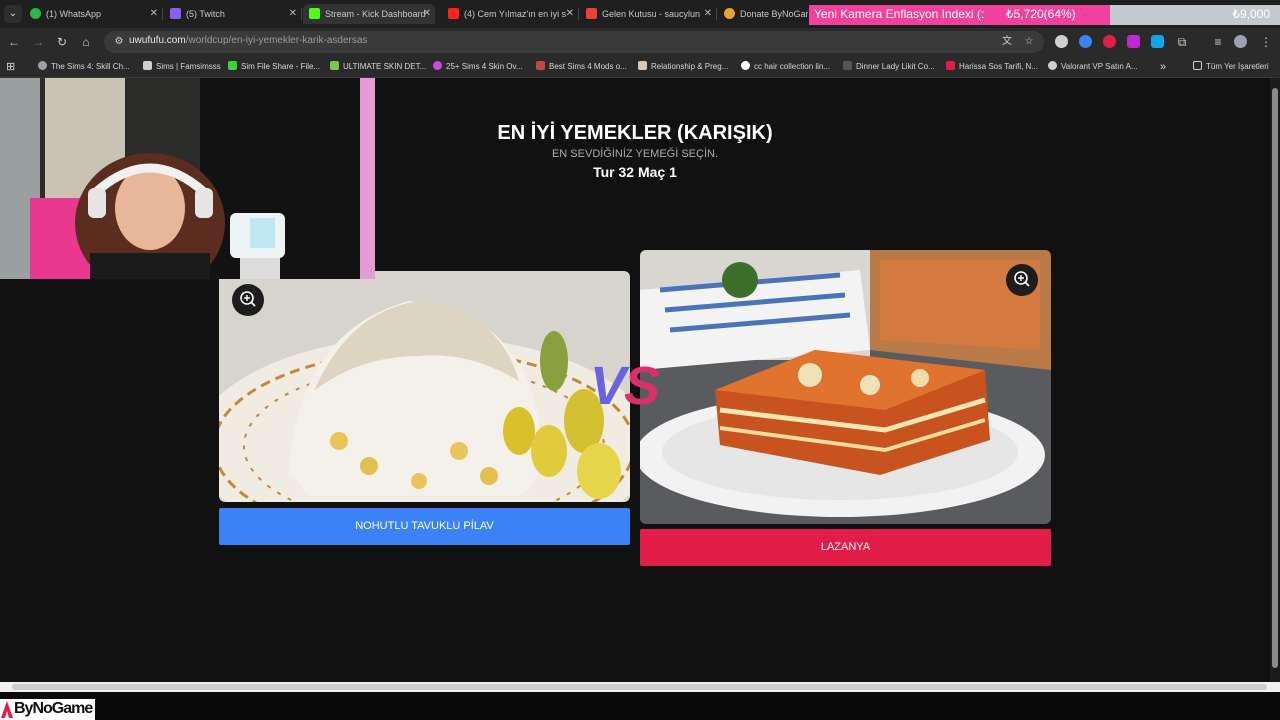  Describe the element at coordinates (13, 14) in the screenshot. I see `tab-search-chevron-icon: ⌄` at that location.